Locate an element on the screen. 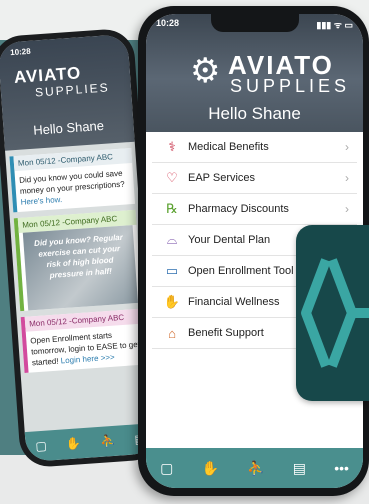 Image resolution: width=369 pixels, height=504 pixels. back-logo: AVIATO SUPPLIES is located at coordinates (61, 82).